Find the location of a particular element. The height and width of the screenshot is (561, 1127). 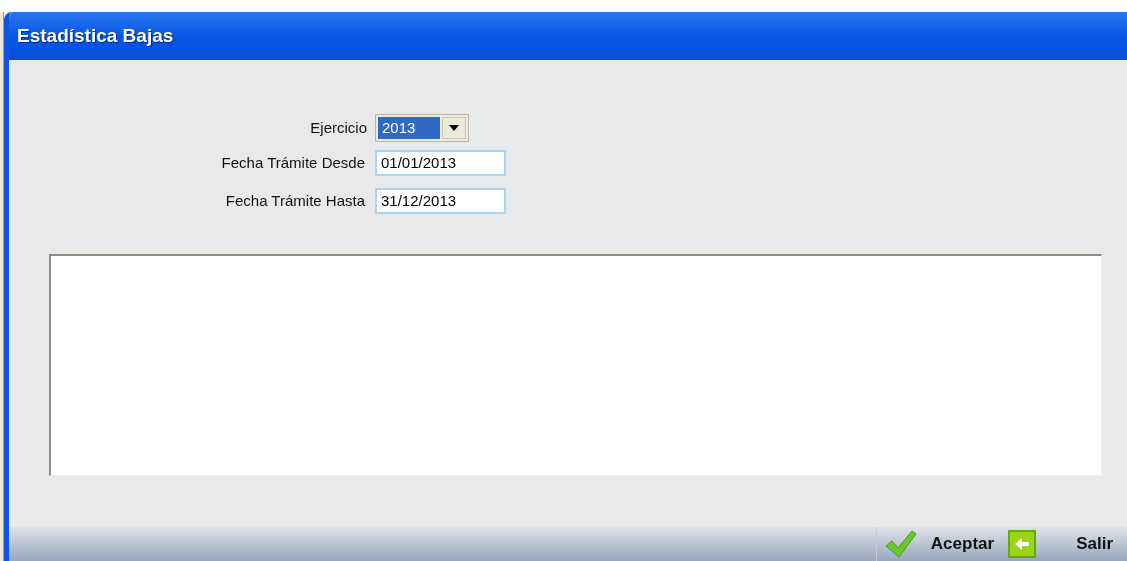

date-field: 31/12/2013 is located at coordinates (440, 201).